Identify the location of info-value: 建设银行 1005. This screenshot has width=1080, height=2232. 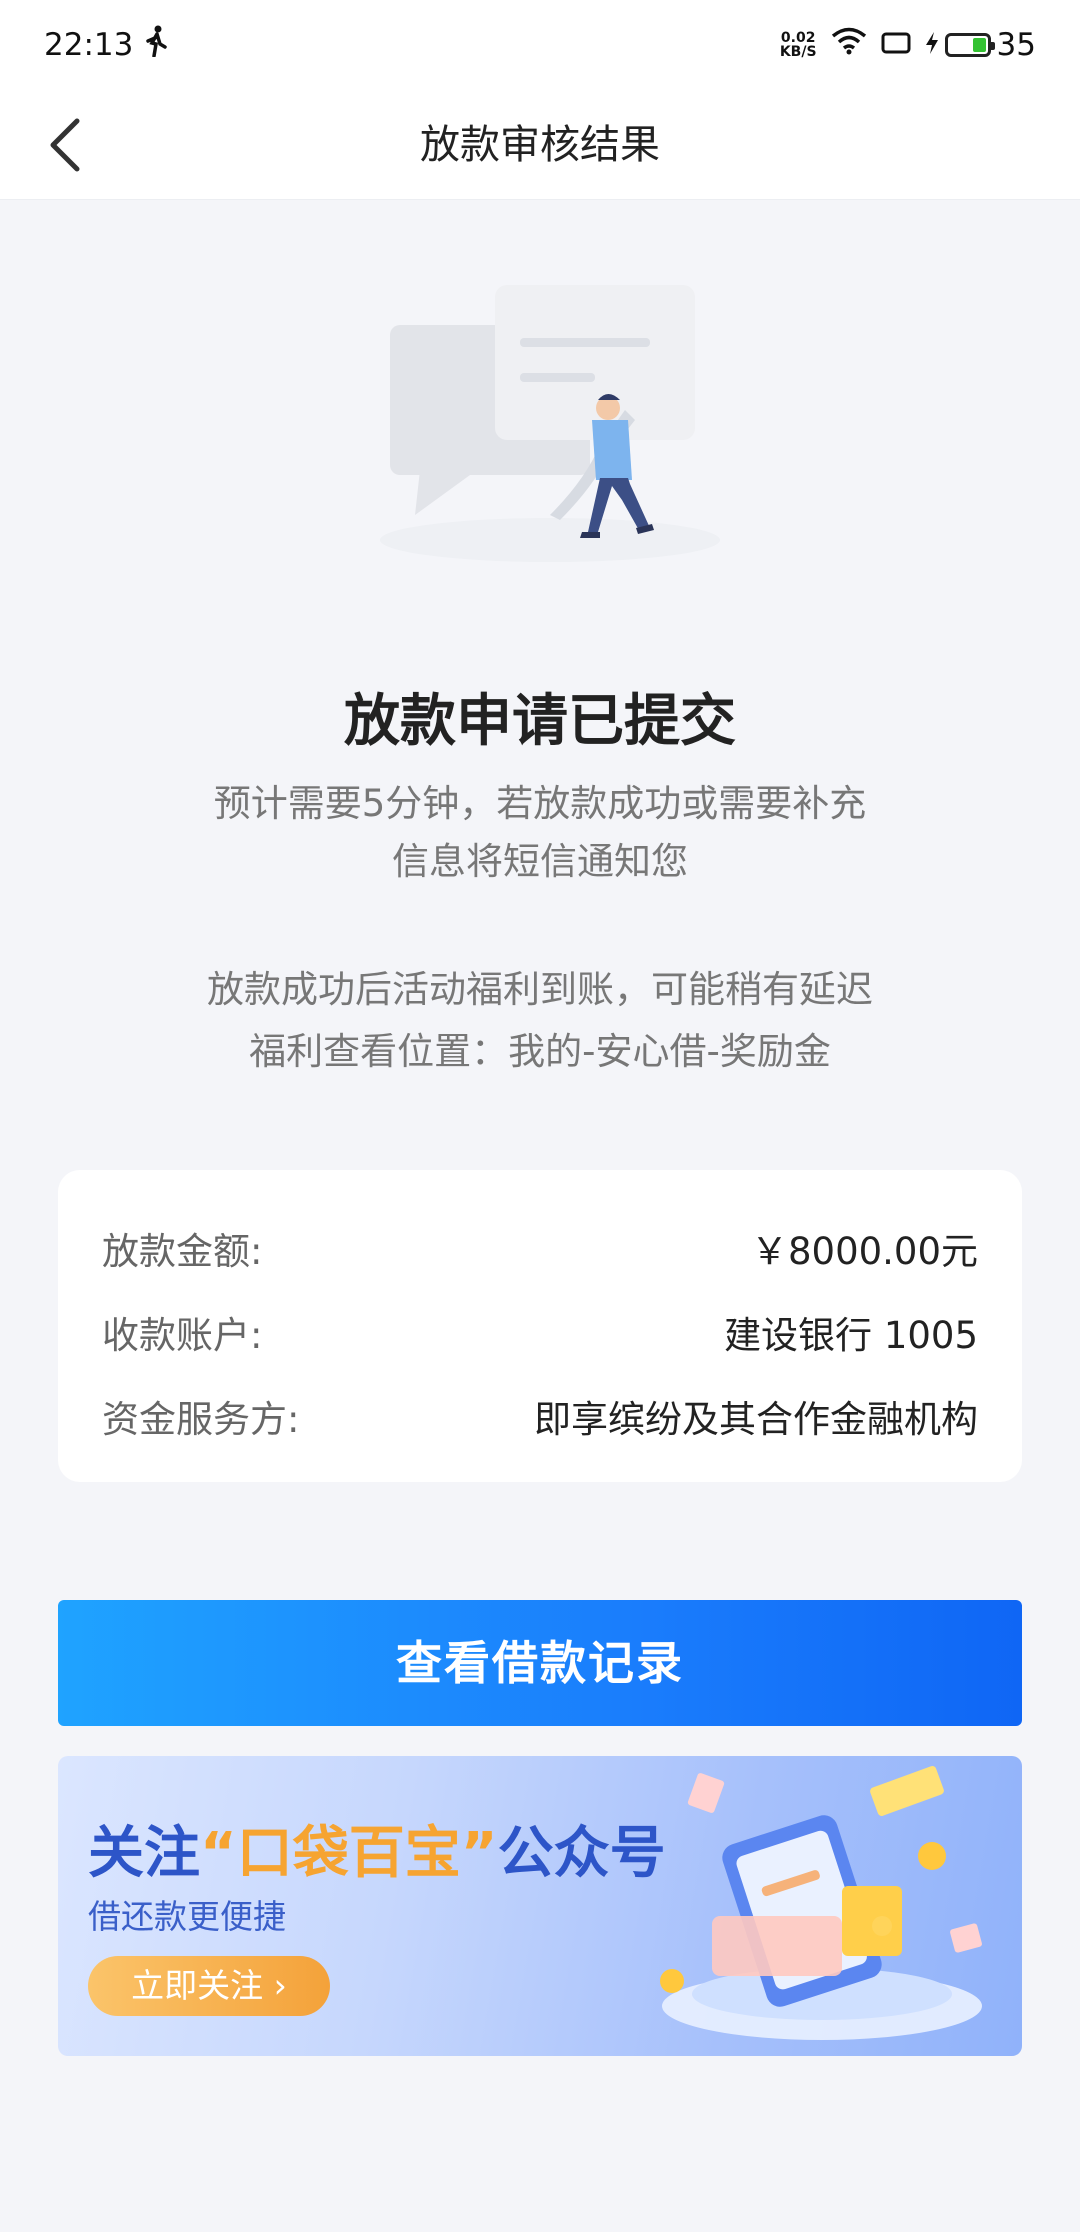
(851, 1335).